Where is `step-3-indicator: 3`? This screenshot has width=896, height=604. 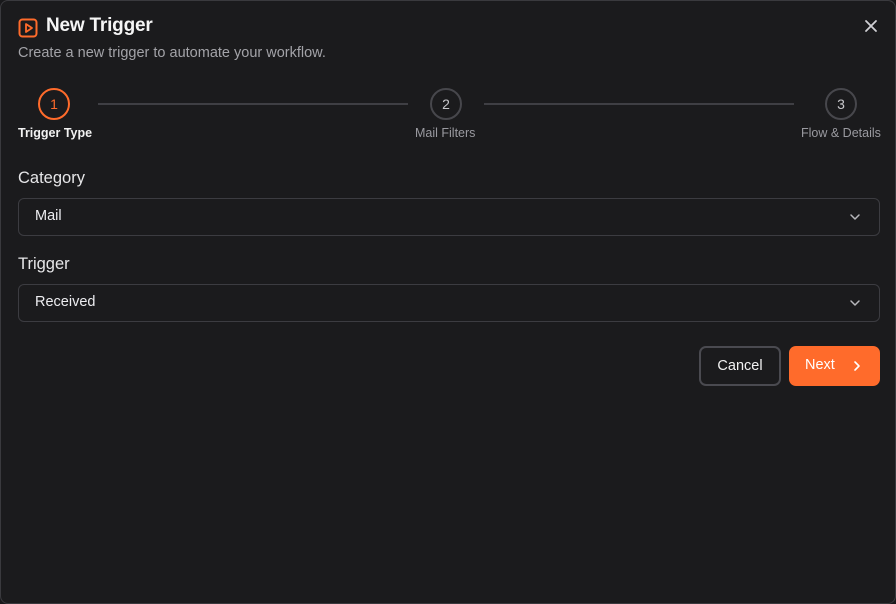
step-3-indicator: 3 is located at coordinates (841, 104).